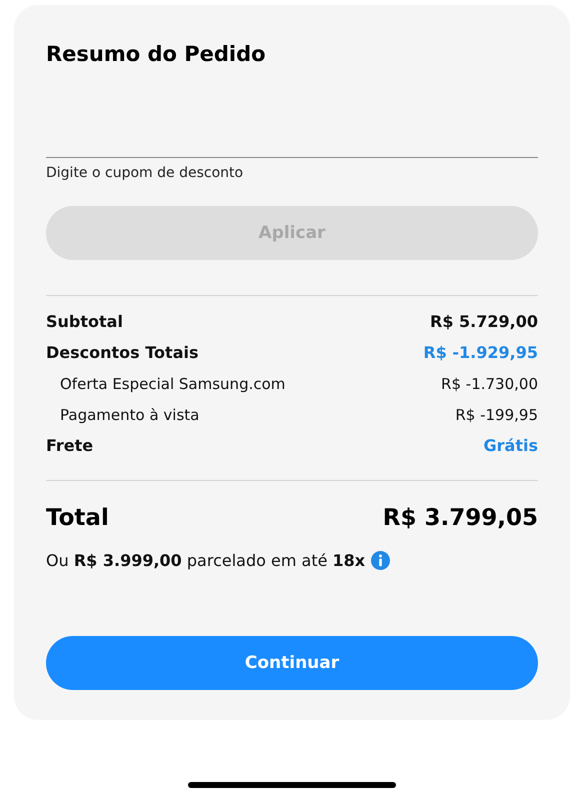 Image resolution: width=584 pixels, height=800 pixels. What do you see at coordinates (496, 415) in the screenshot?
I see `summary-value: R$ -199,95` at bounding box center [496, 415].